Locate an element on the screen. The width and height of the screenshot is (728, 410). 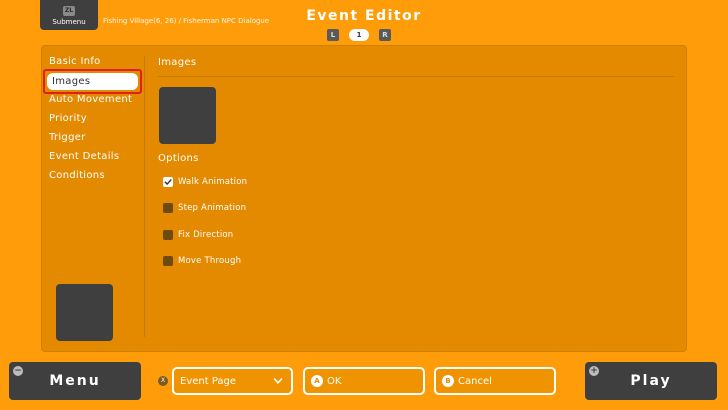
options-title: Options is located at coordinates (178, 158).